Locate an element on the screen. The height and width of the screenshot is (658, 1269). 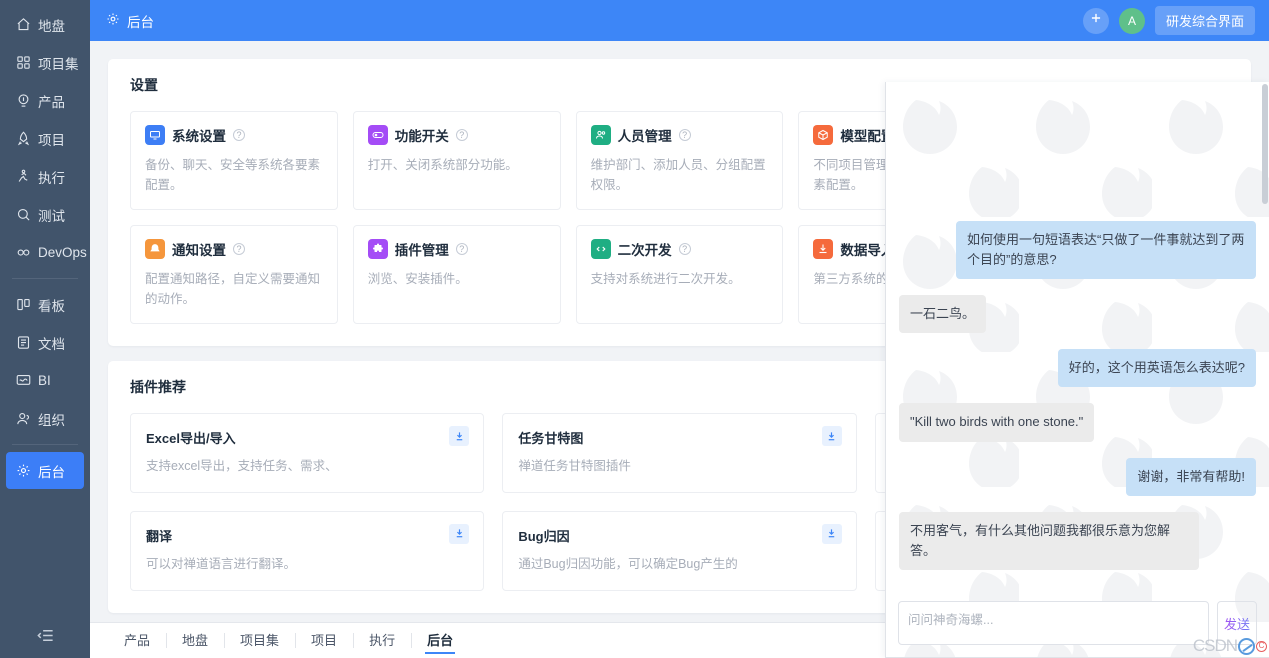
sidebar-item-label: 地盘 is located at coordinates (51, 26).